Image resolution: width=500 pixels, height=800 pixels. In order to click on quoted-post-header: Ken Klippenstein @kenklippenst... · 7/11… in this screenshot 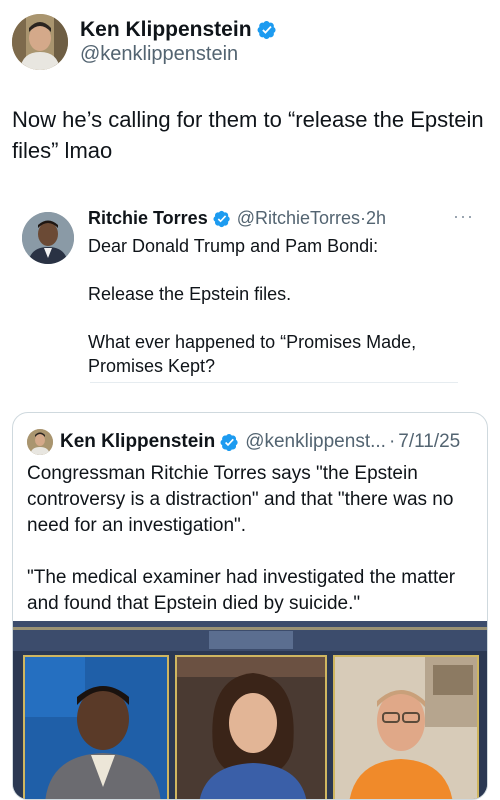, I will do `click(243, 442)`.